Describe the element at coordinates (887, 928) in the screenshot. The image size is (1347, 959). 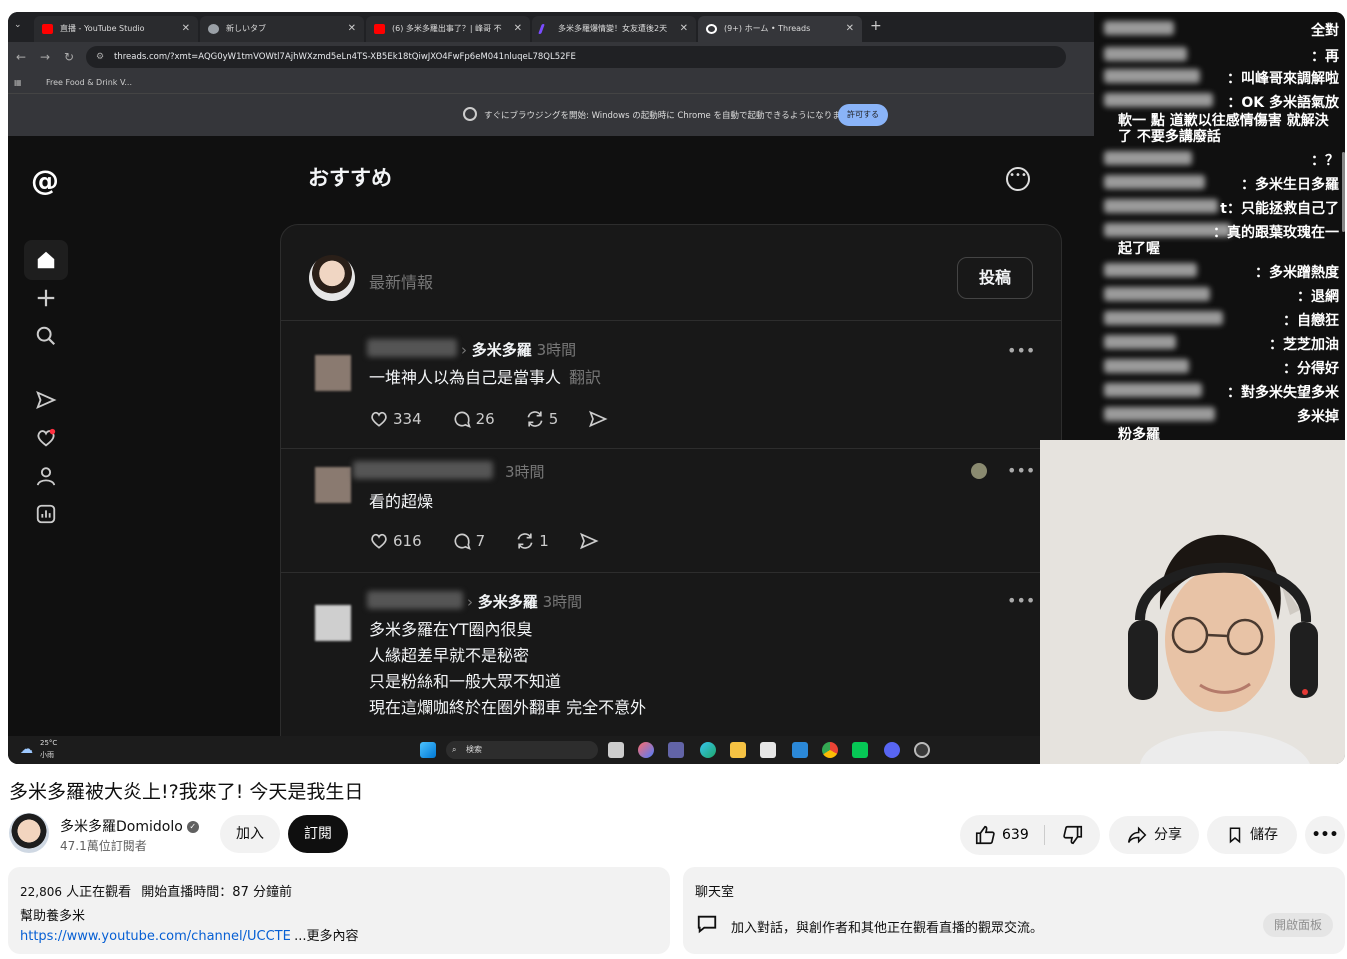
I see `chat-join-prompt: 加入對話，與創作者和其他正在觀看直播的觀眾交流。` at that location.